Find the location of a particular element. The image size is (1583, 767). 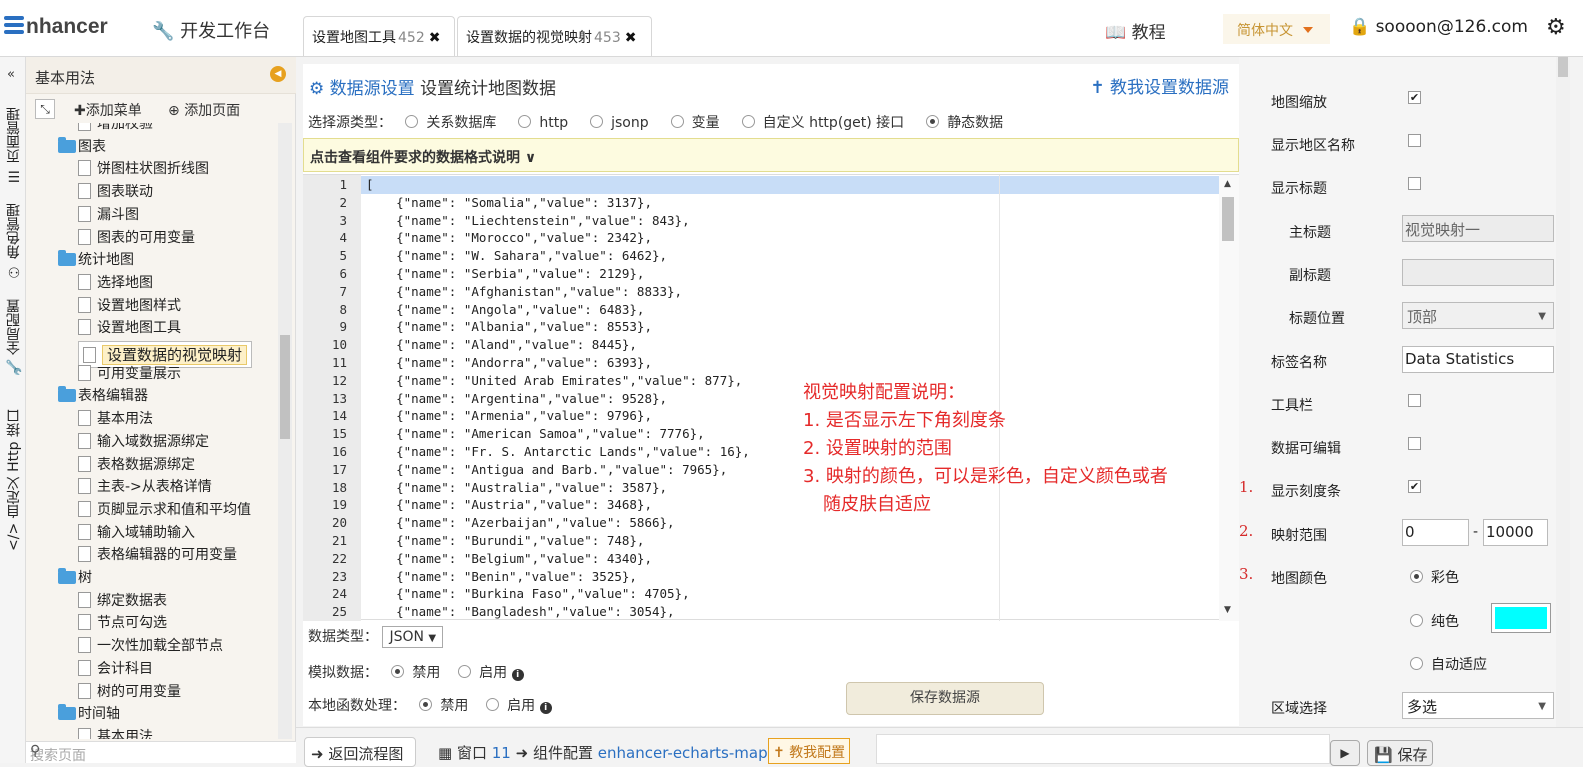

tree-search: 搜索页面 ⚲ is located at coordinates (161, 752).